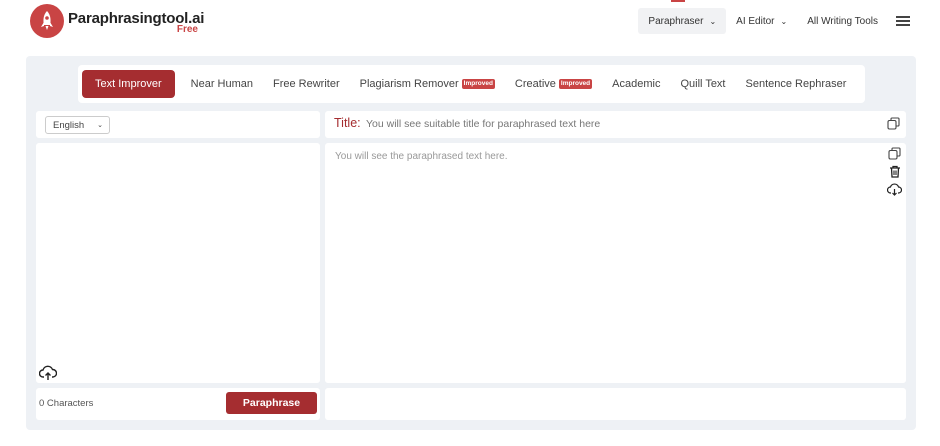 The image size is (940, 446). I want to click on rocket-icon, so click(47, 21).